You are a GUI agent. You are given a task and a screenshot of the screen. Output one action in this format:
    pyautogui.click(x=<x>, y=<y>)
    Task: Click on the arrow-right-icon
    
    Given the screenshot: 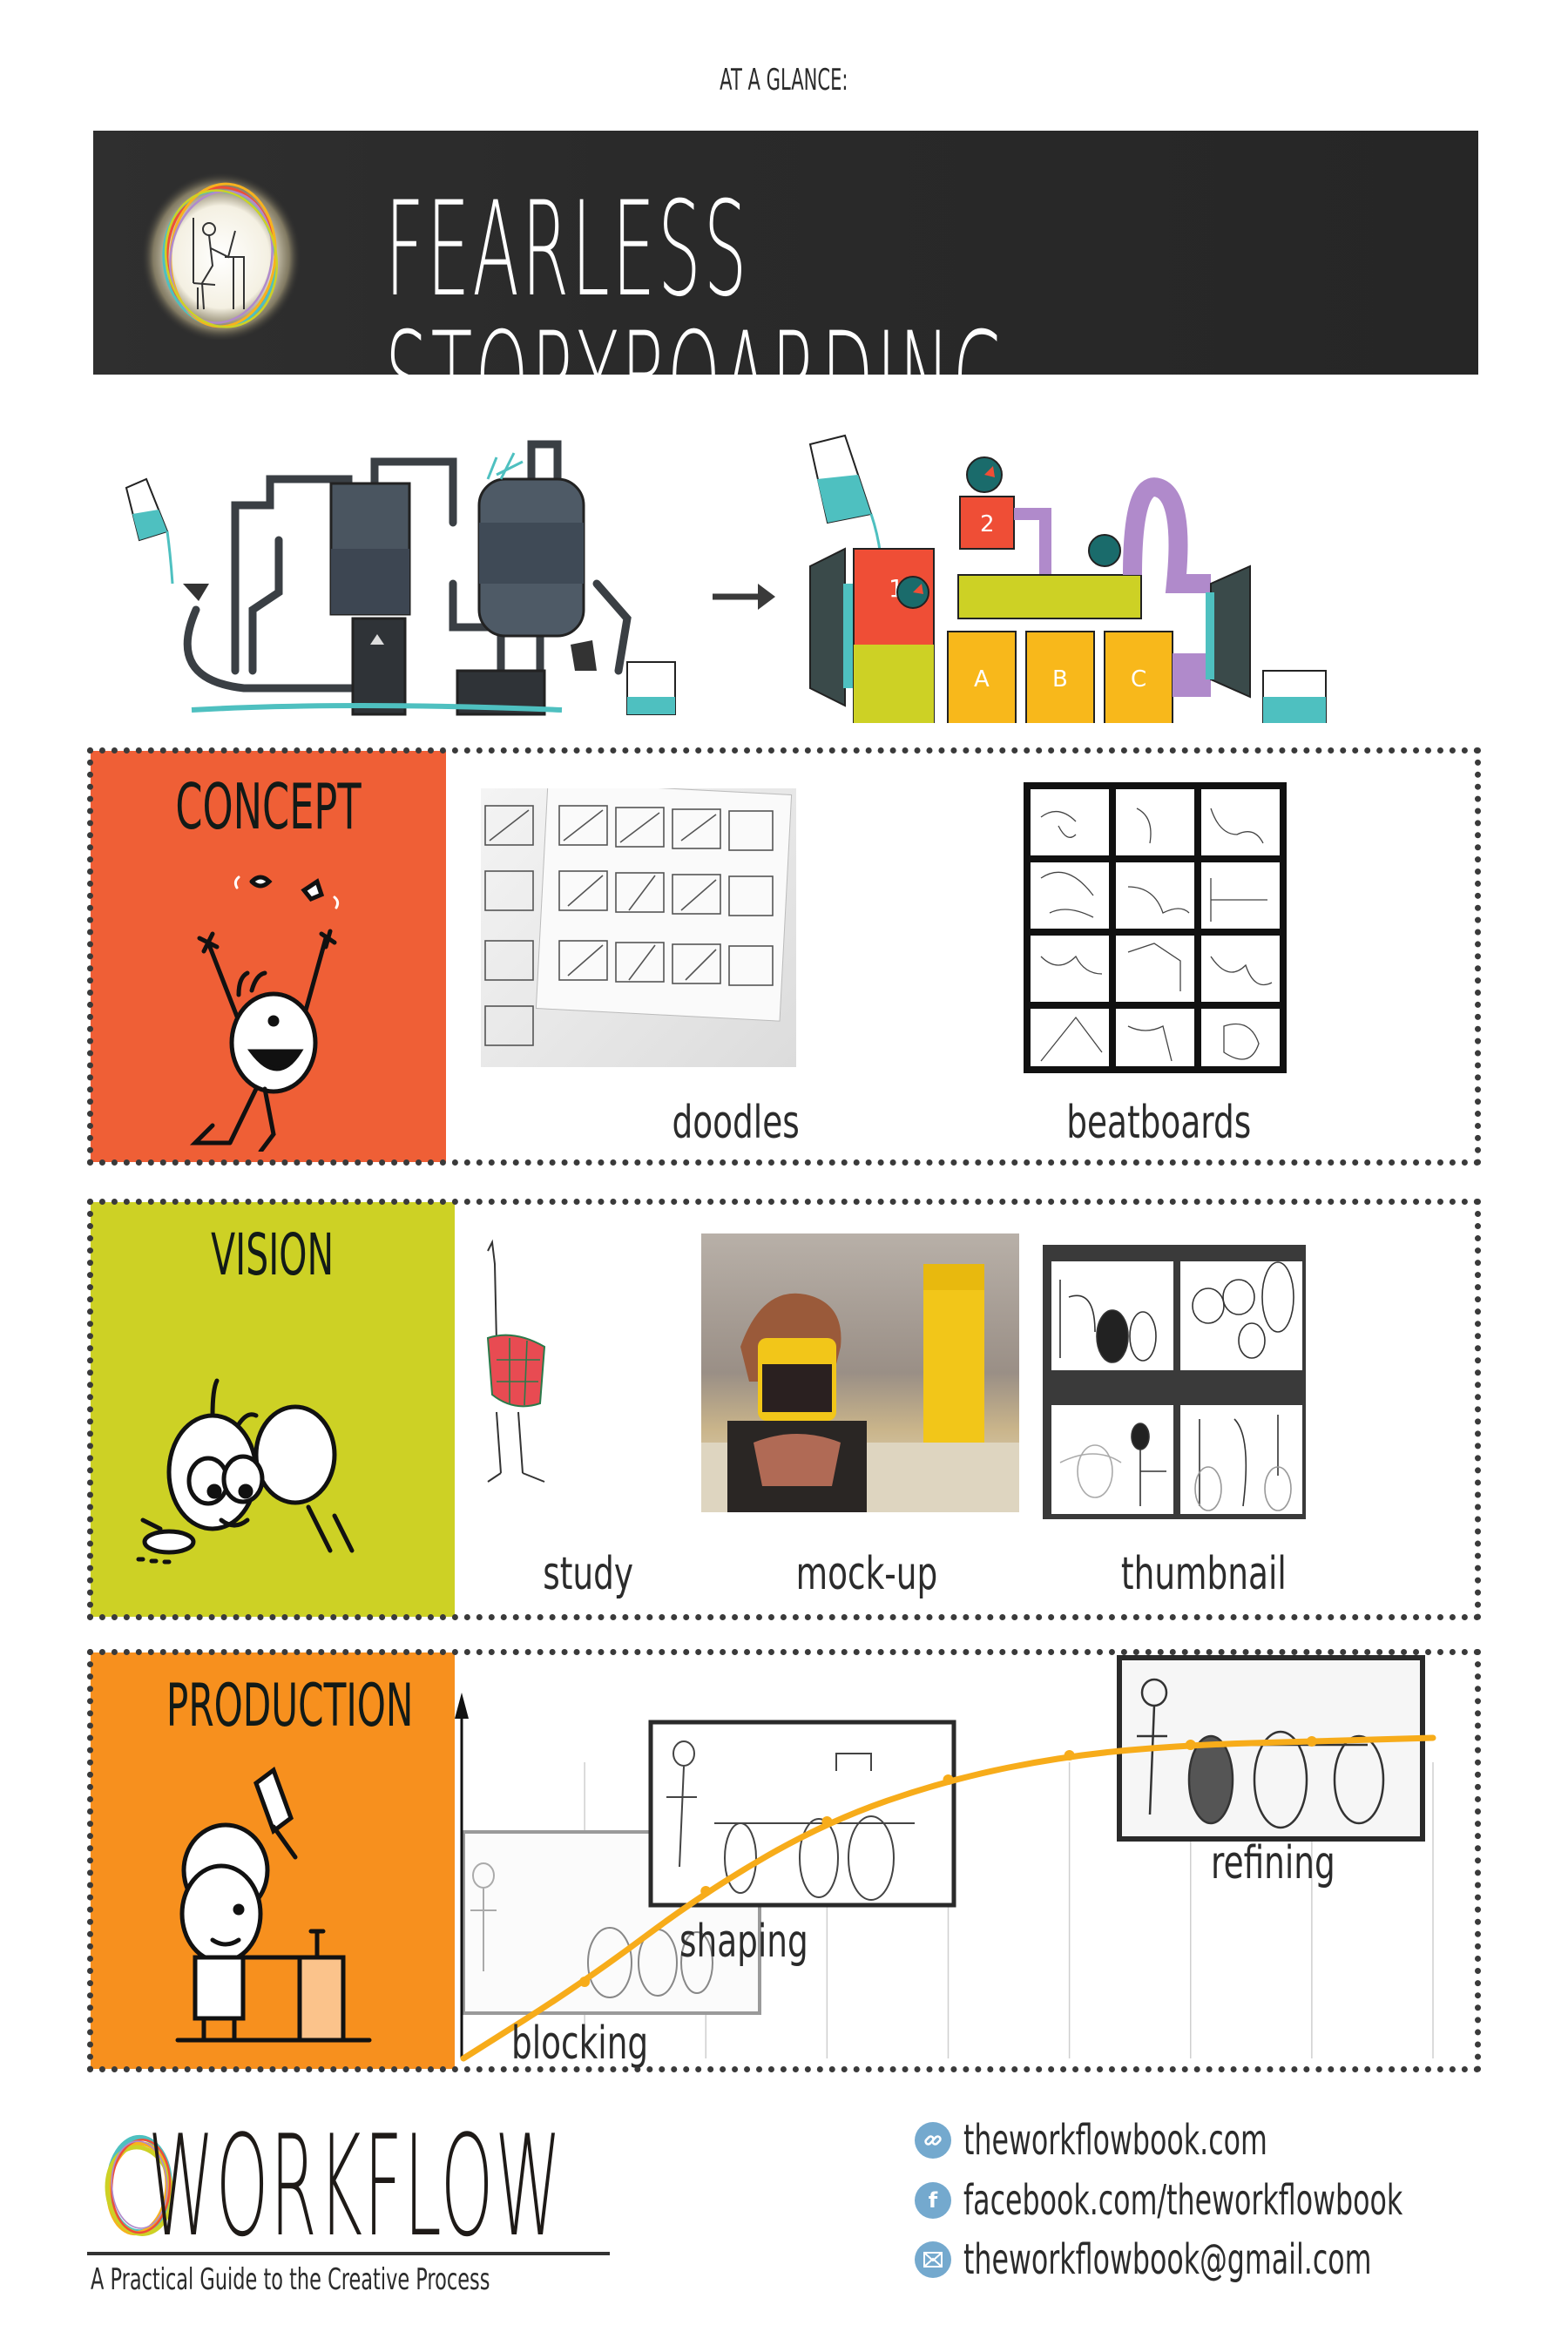 What is the action you would take?
    pyautogui.click(x=744, y=597)
    